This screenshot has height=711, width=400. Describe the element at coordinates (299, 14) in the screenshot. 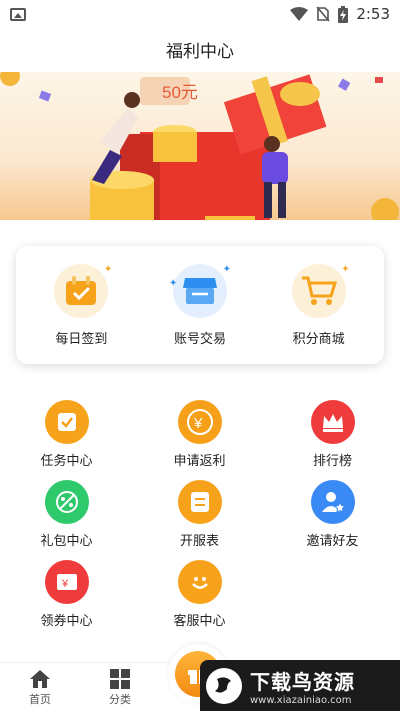

I see `wifi-icon` at that location.